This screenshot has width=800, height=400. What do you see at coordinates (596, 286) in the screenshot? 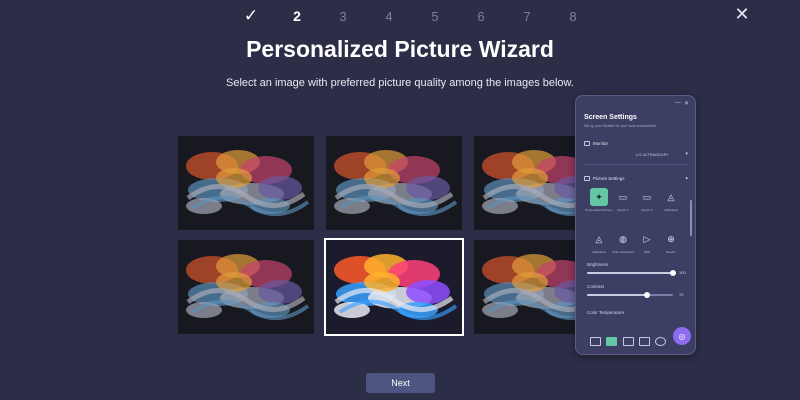
I see `contrast-label: Contrast` at bounding box center [596, 286].